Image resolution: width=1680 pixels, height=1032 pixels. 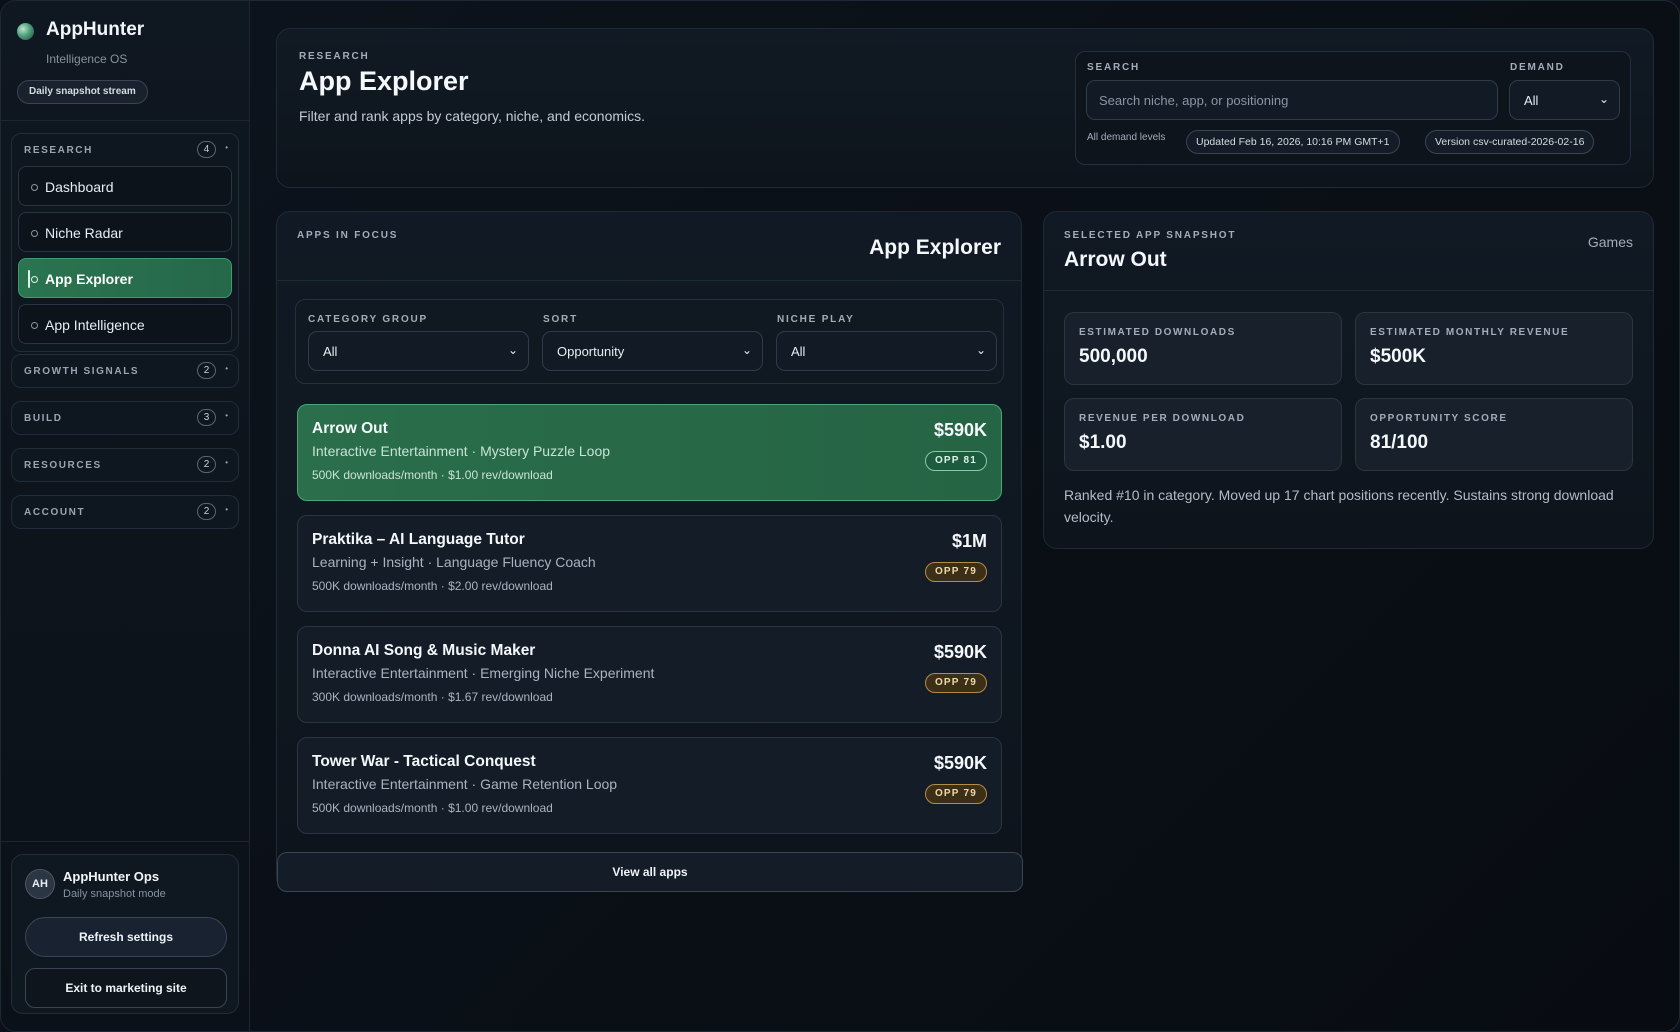 What do you see at coordinates (1494, 434) in the screenshot?
I see `metric-opportunity-score: OPPORTUNITY SCORE 81/100` at bounding box center [1494, 434].